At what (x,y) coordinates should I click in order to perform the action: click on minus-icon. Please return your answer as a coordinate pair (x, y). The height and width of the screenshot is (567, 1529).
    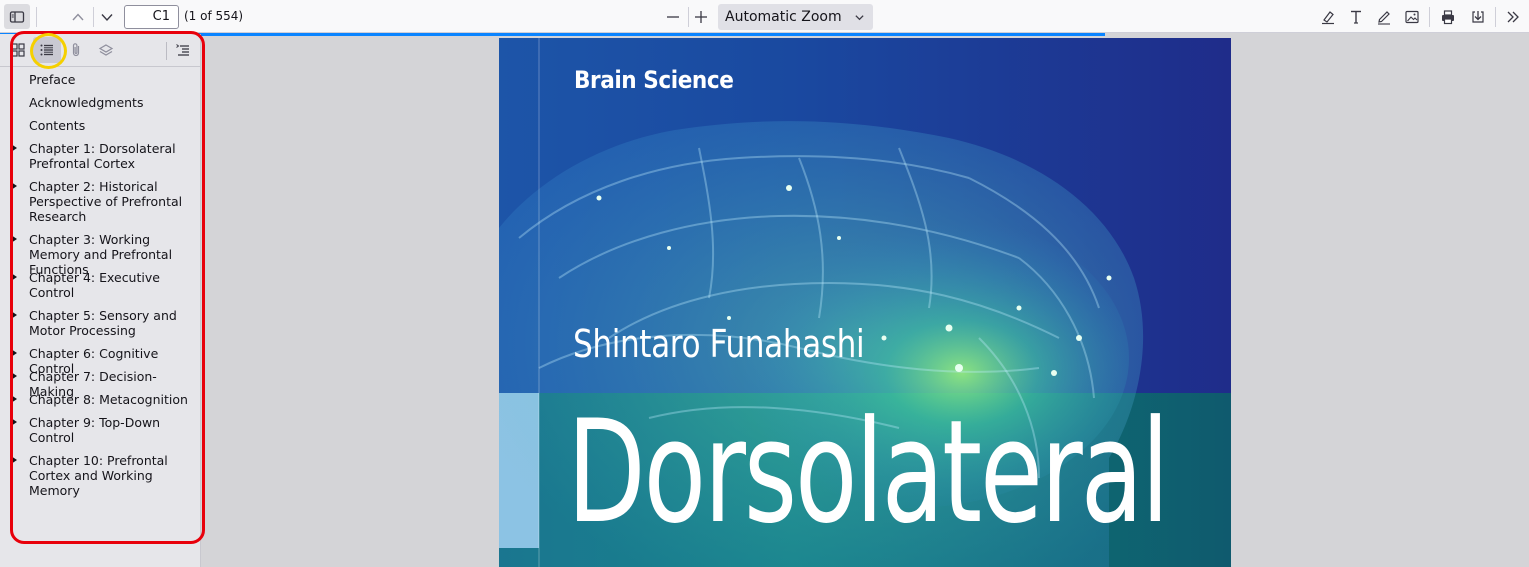
    Looking at the image, I should click on (673, 16).